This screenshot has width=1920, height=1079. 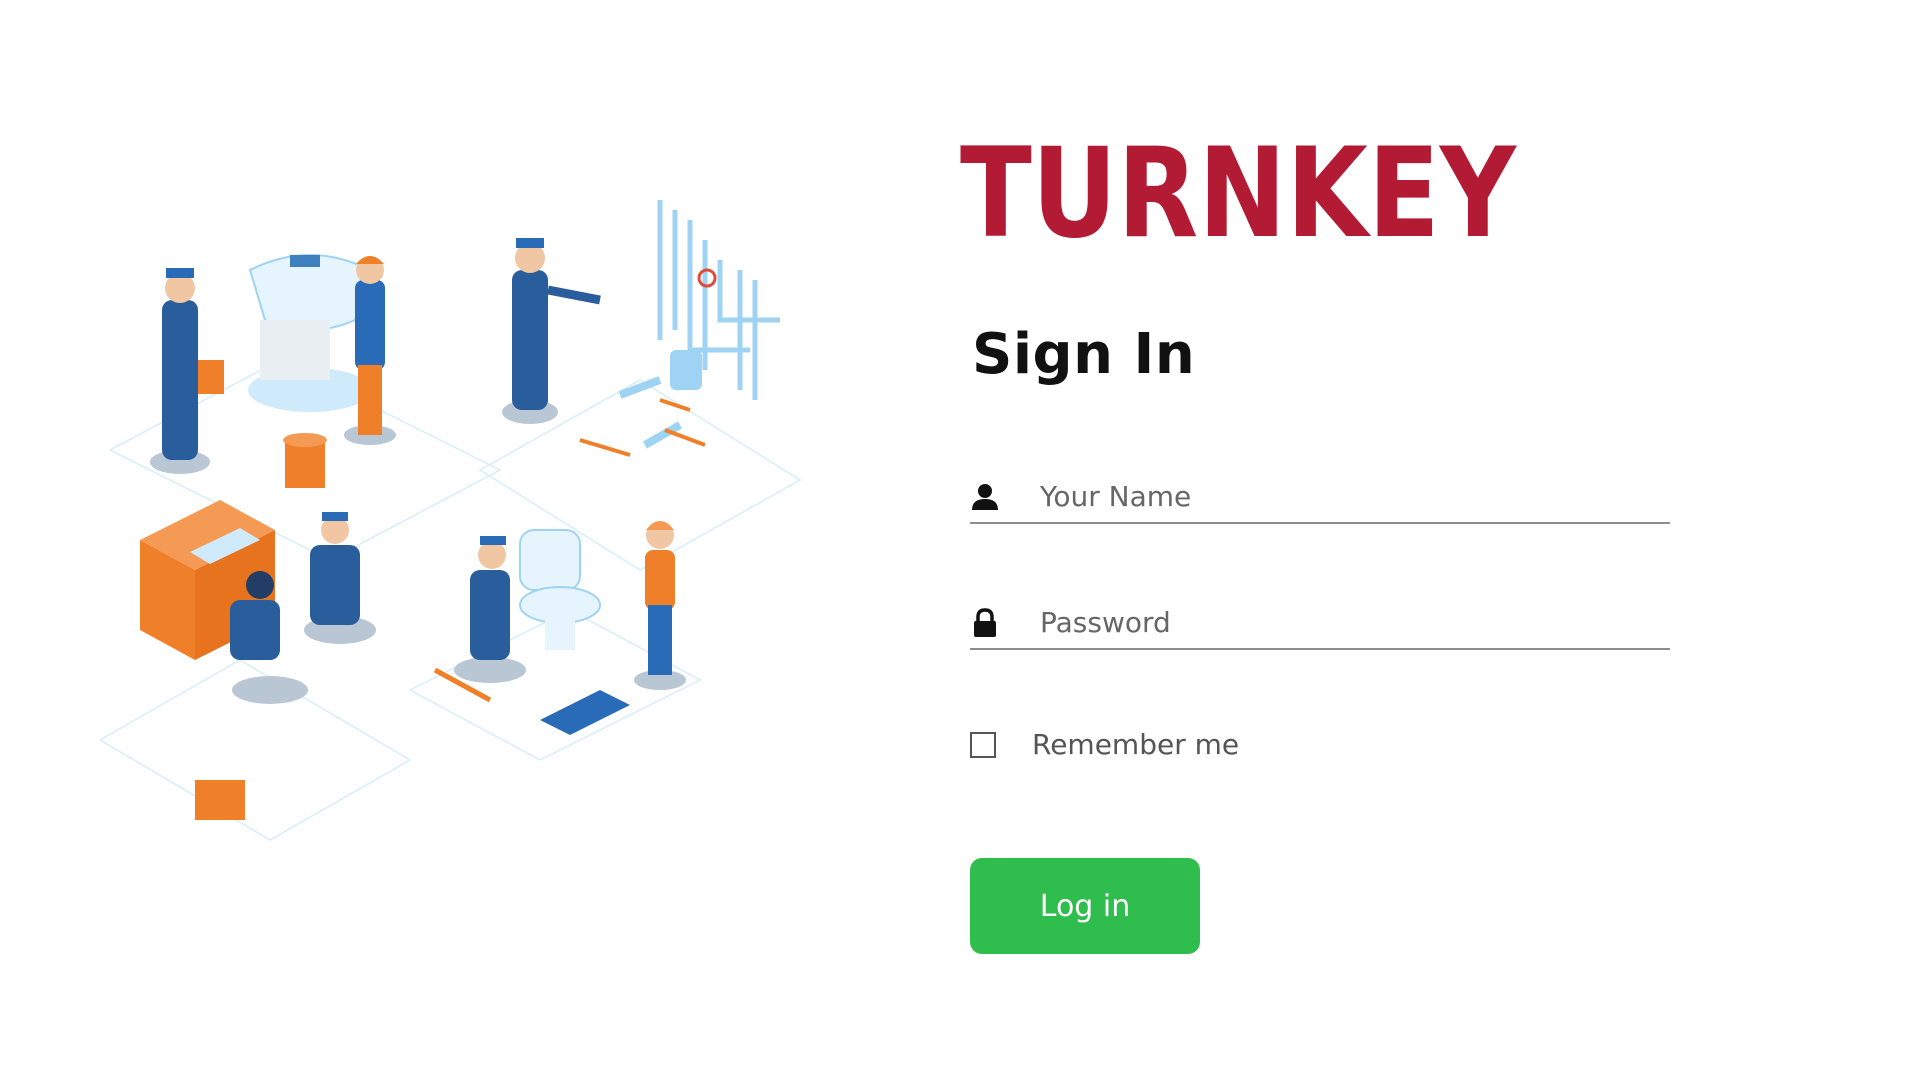 What do you see at coordinates (1340, 496) in the screenshot?
I see `name-input` at bounding box center [1340, 496].